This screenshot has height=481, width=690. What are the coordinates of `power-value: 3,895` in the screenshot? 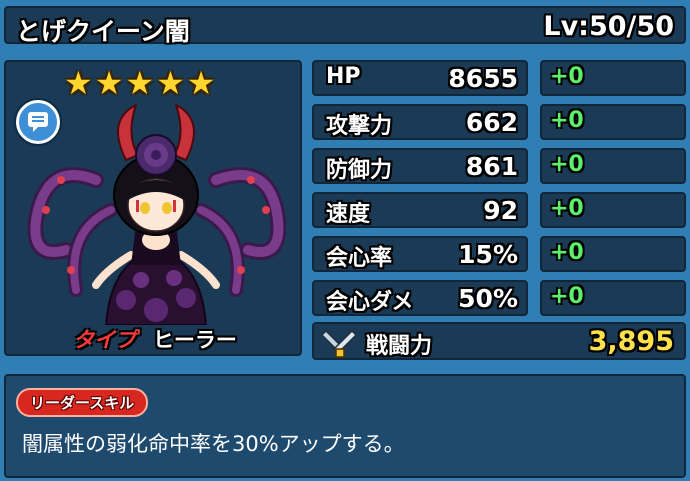 It's located at (631, 341).